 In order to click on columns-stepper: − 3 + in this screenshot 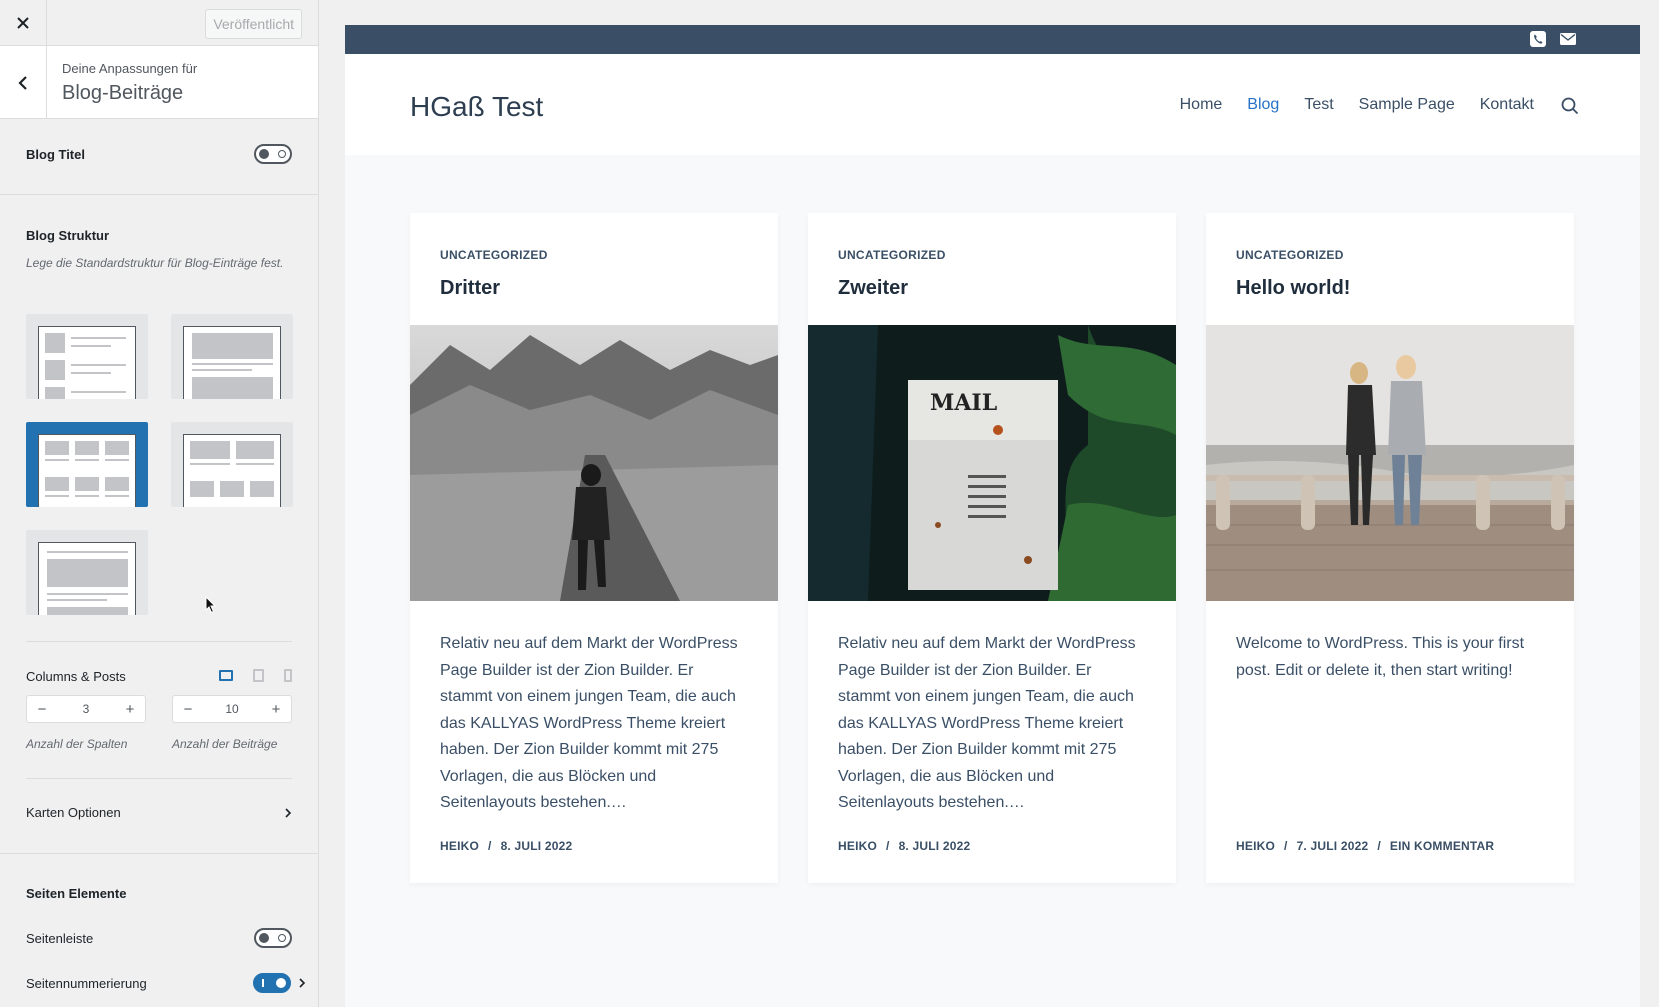, I will do `click(86, 709)`.